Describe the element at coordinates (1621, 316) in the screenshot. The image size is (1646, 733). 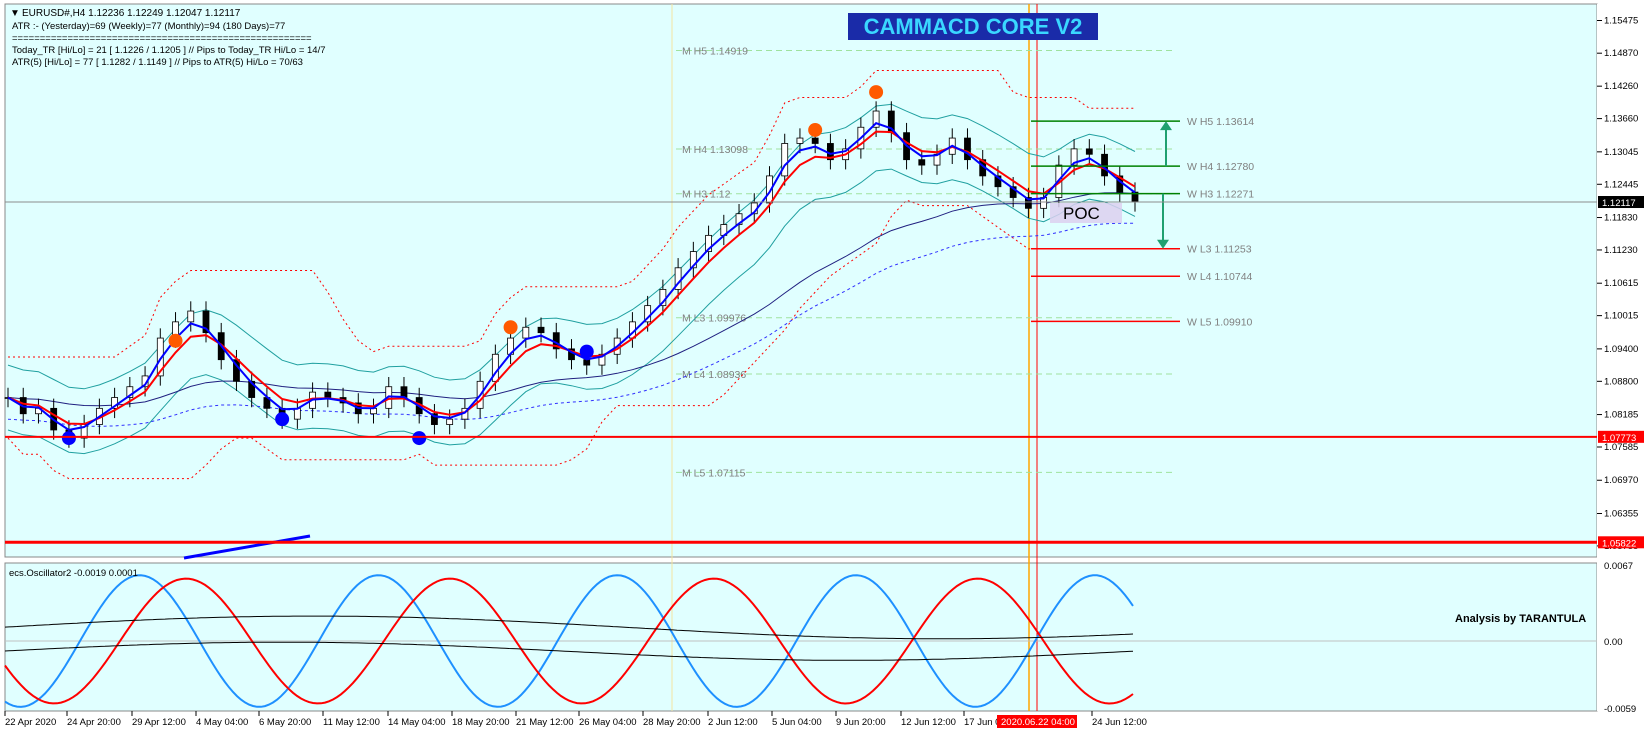
I see `price-tick-label: 1.10015` at that location.